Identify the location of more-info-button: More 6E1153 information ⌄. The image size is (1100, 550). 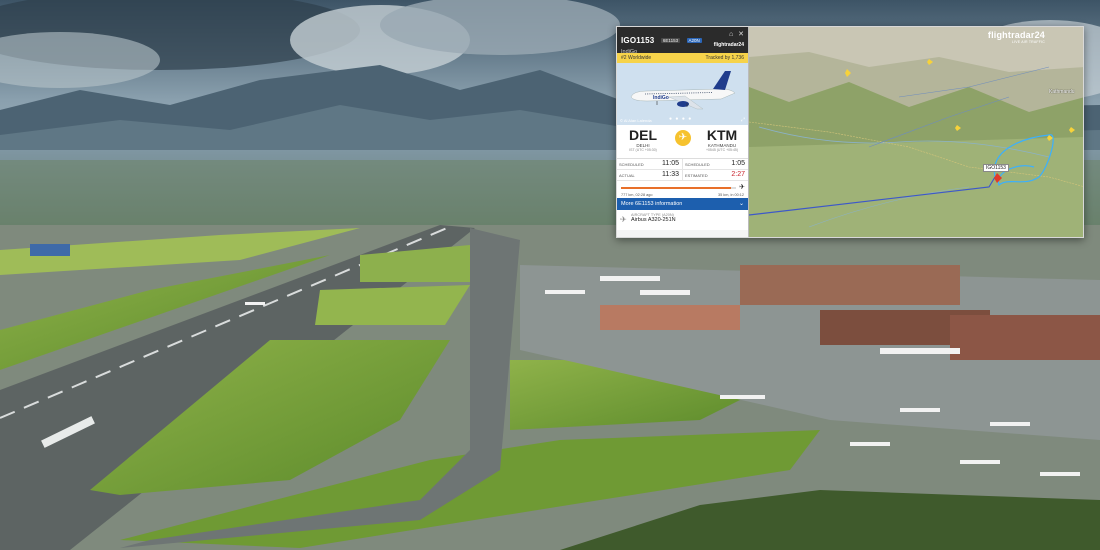
(682, 204).